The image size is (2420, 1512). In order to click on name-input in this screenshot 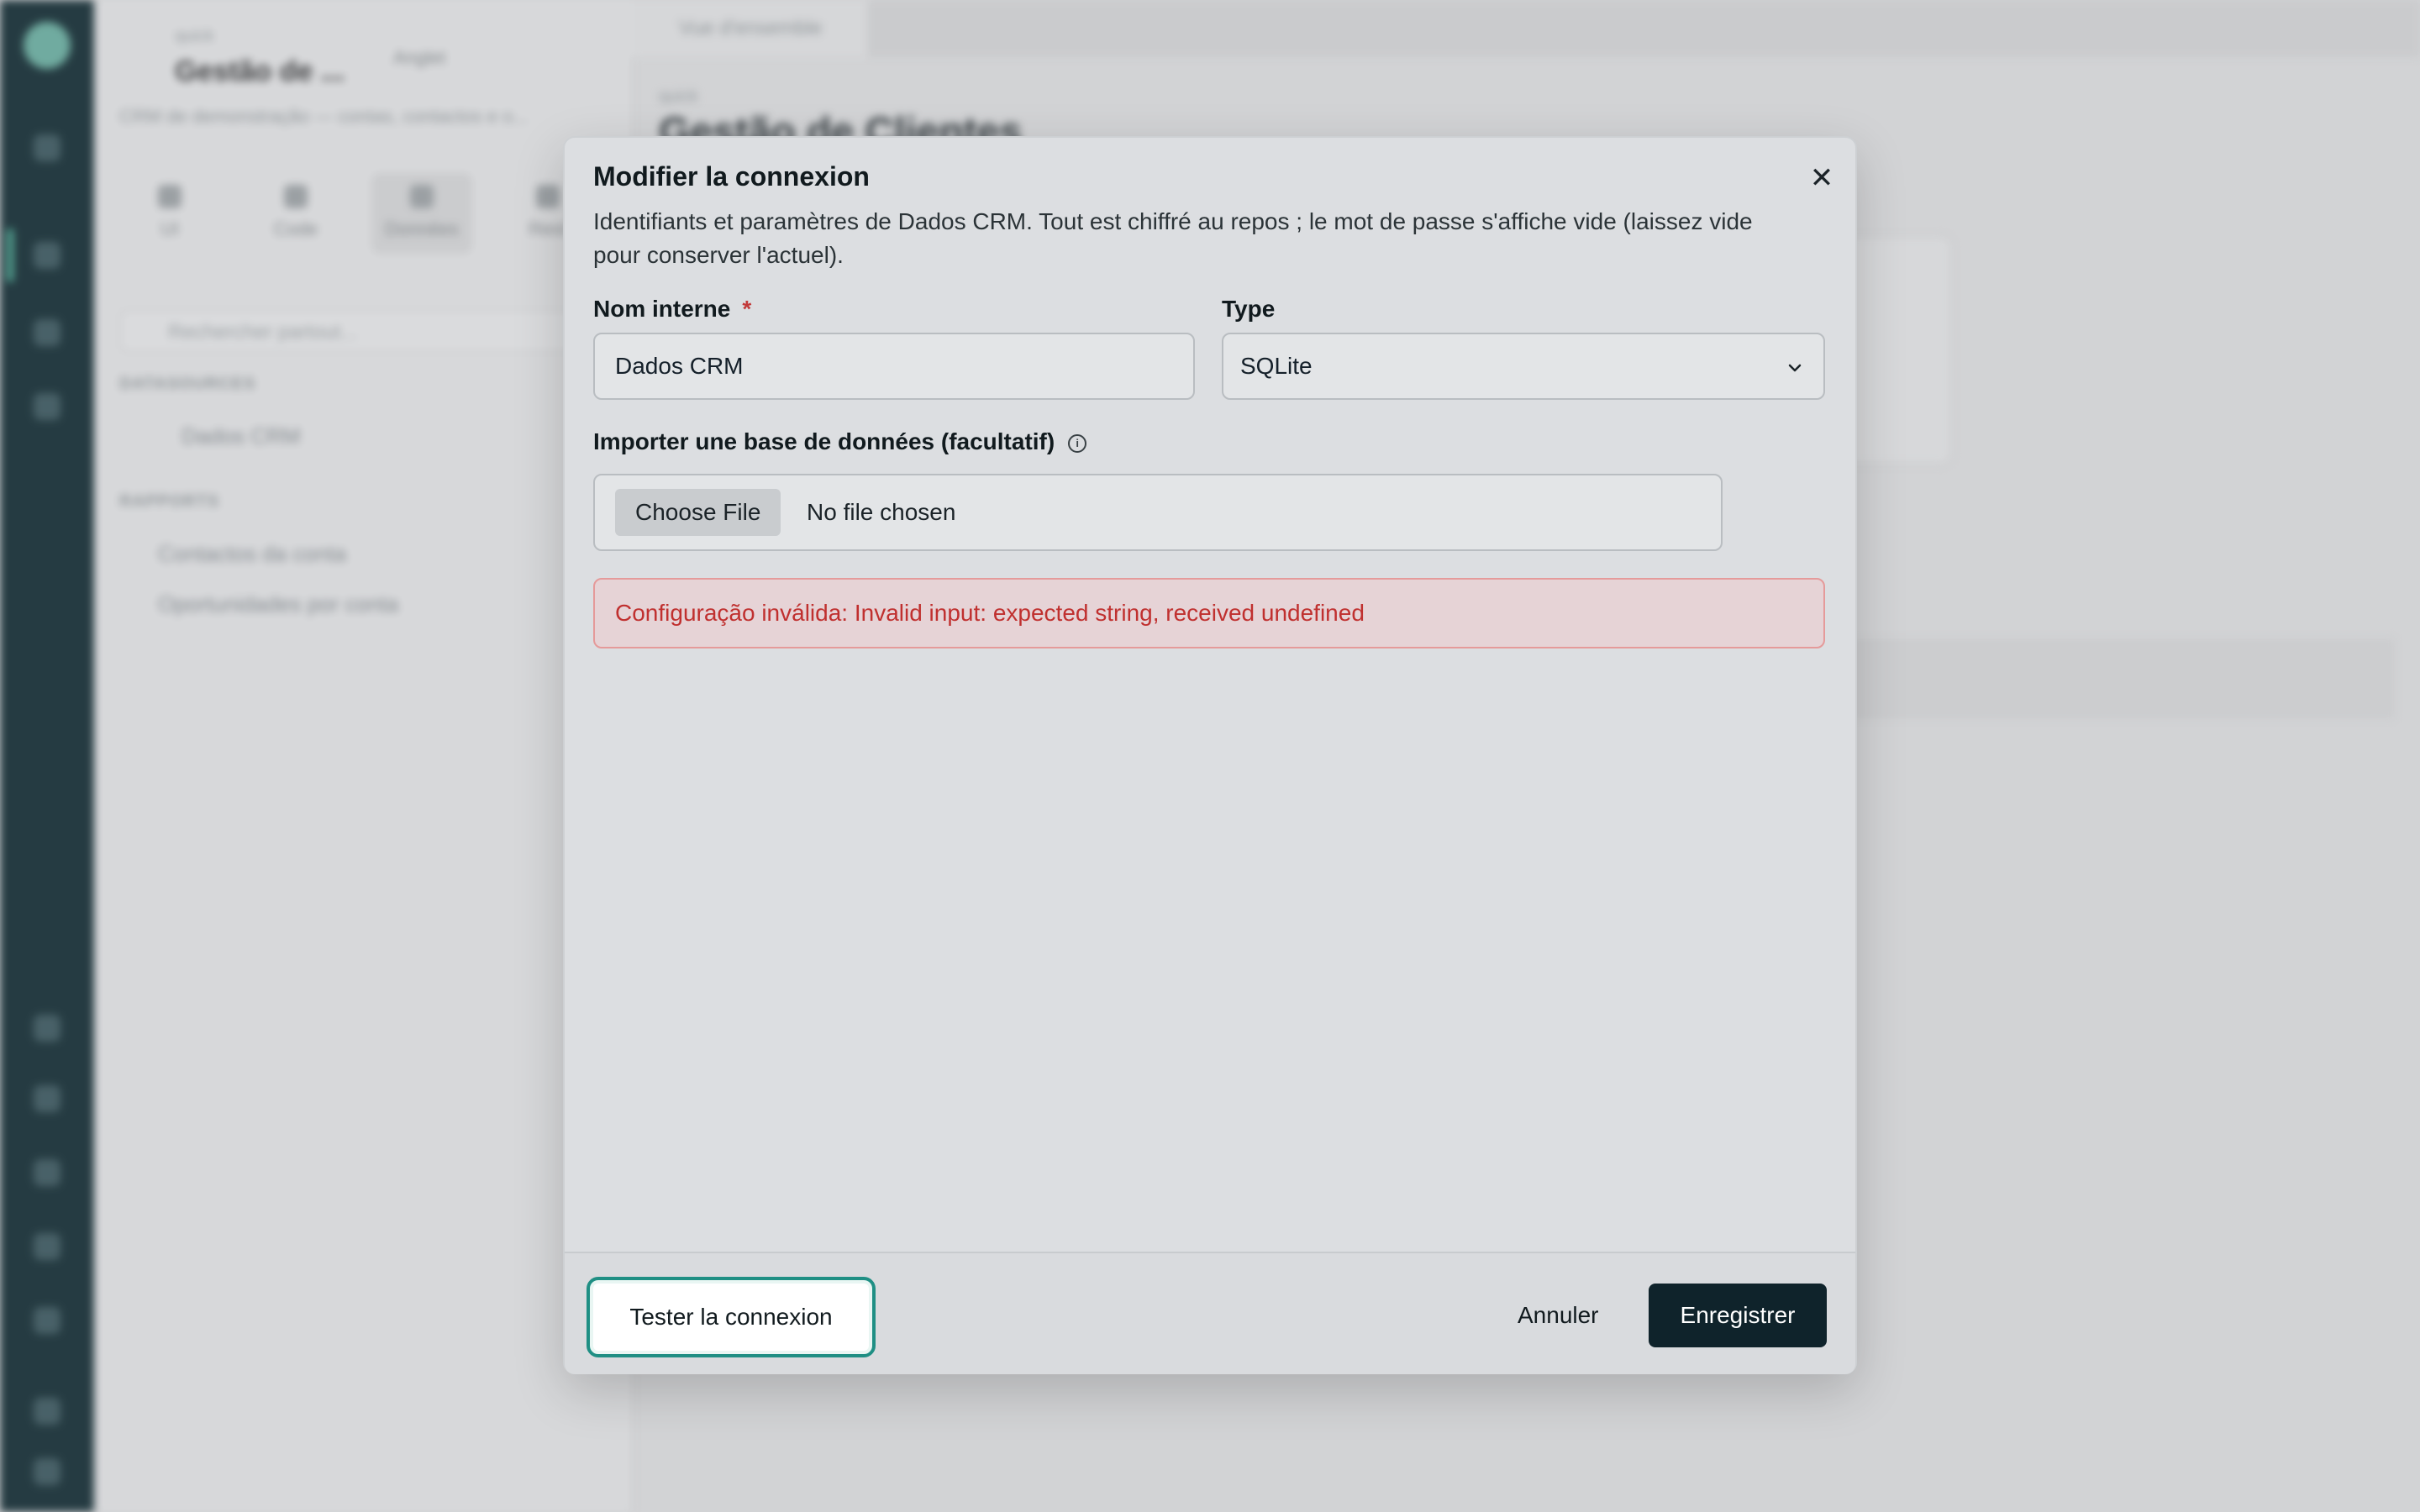, I will do `click(894, 366)`.